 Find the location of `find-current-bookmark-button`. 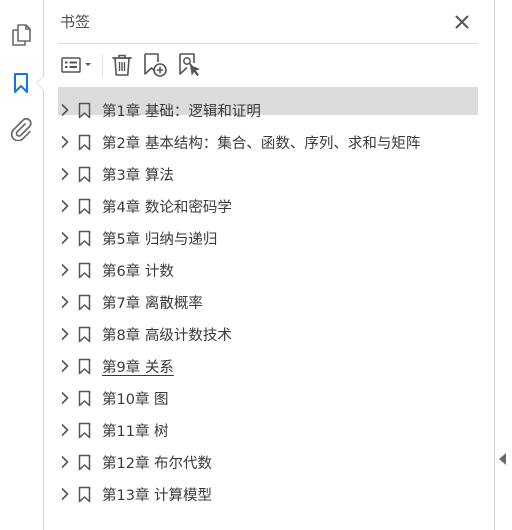

find-current-bookmark-button is located at coordinates (190, 65).